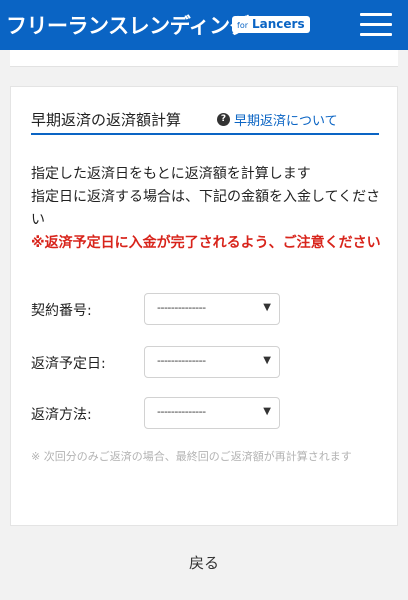 The width and height of the screenshot is (408, 600). I want to click on repayment-method-label: 返済方法:, so click(61, 415).